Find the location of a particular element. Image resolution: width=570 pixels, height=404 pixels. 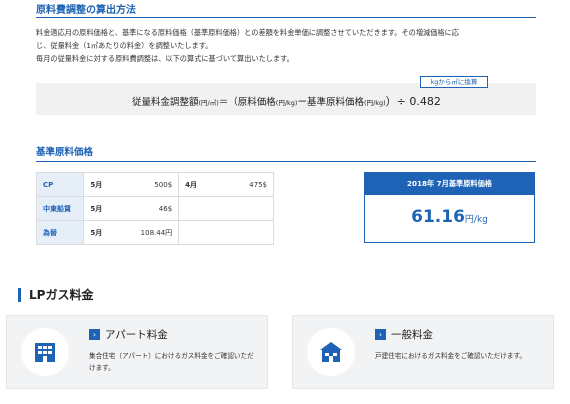

section-title: 原料費調整の算出方法 is located at coordinates (286, 9).